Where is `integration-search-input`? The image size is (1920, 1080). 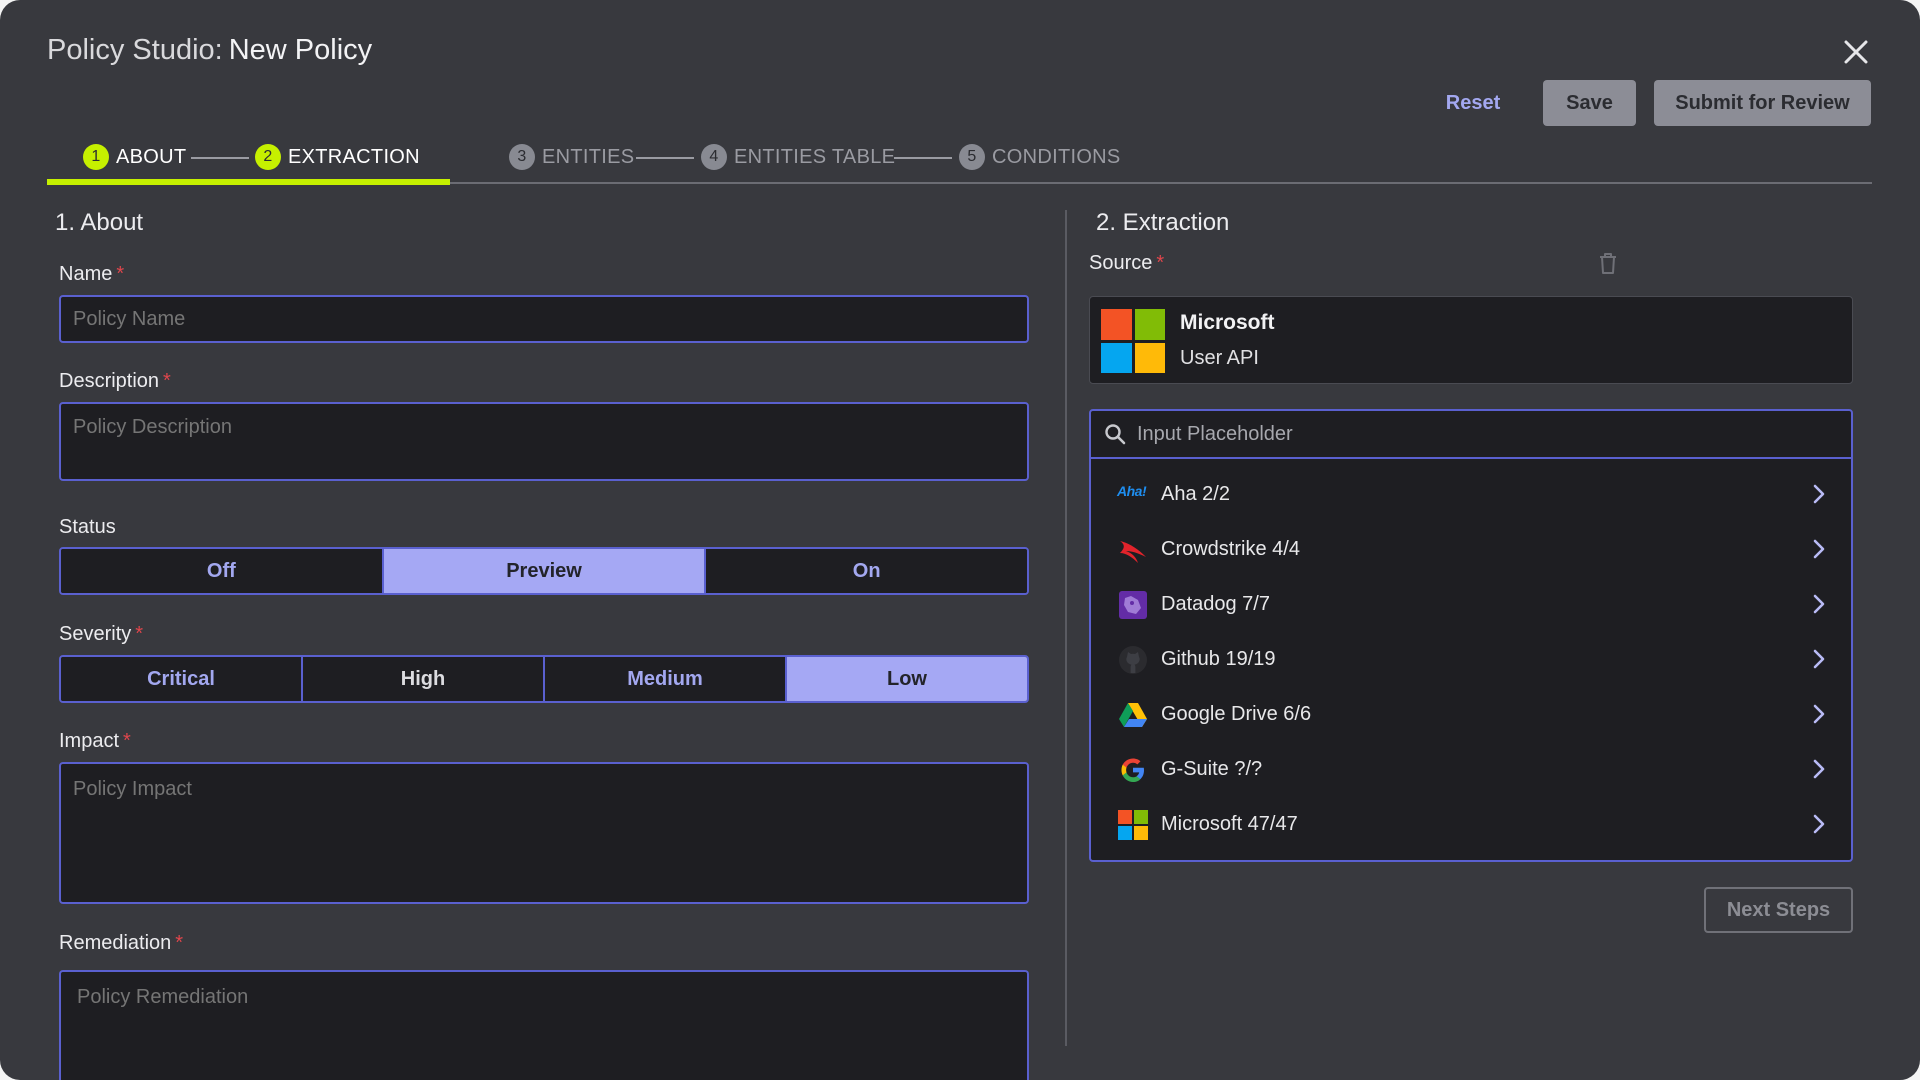 integration-search-input is located at coordinates (1477, 434).